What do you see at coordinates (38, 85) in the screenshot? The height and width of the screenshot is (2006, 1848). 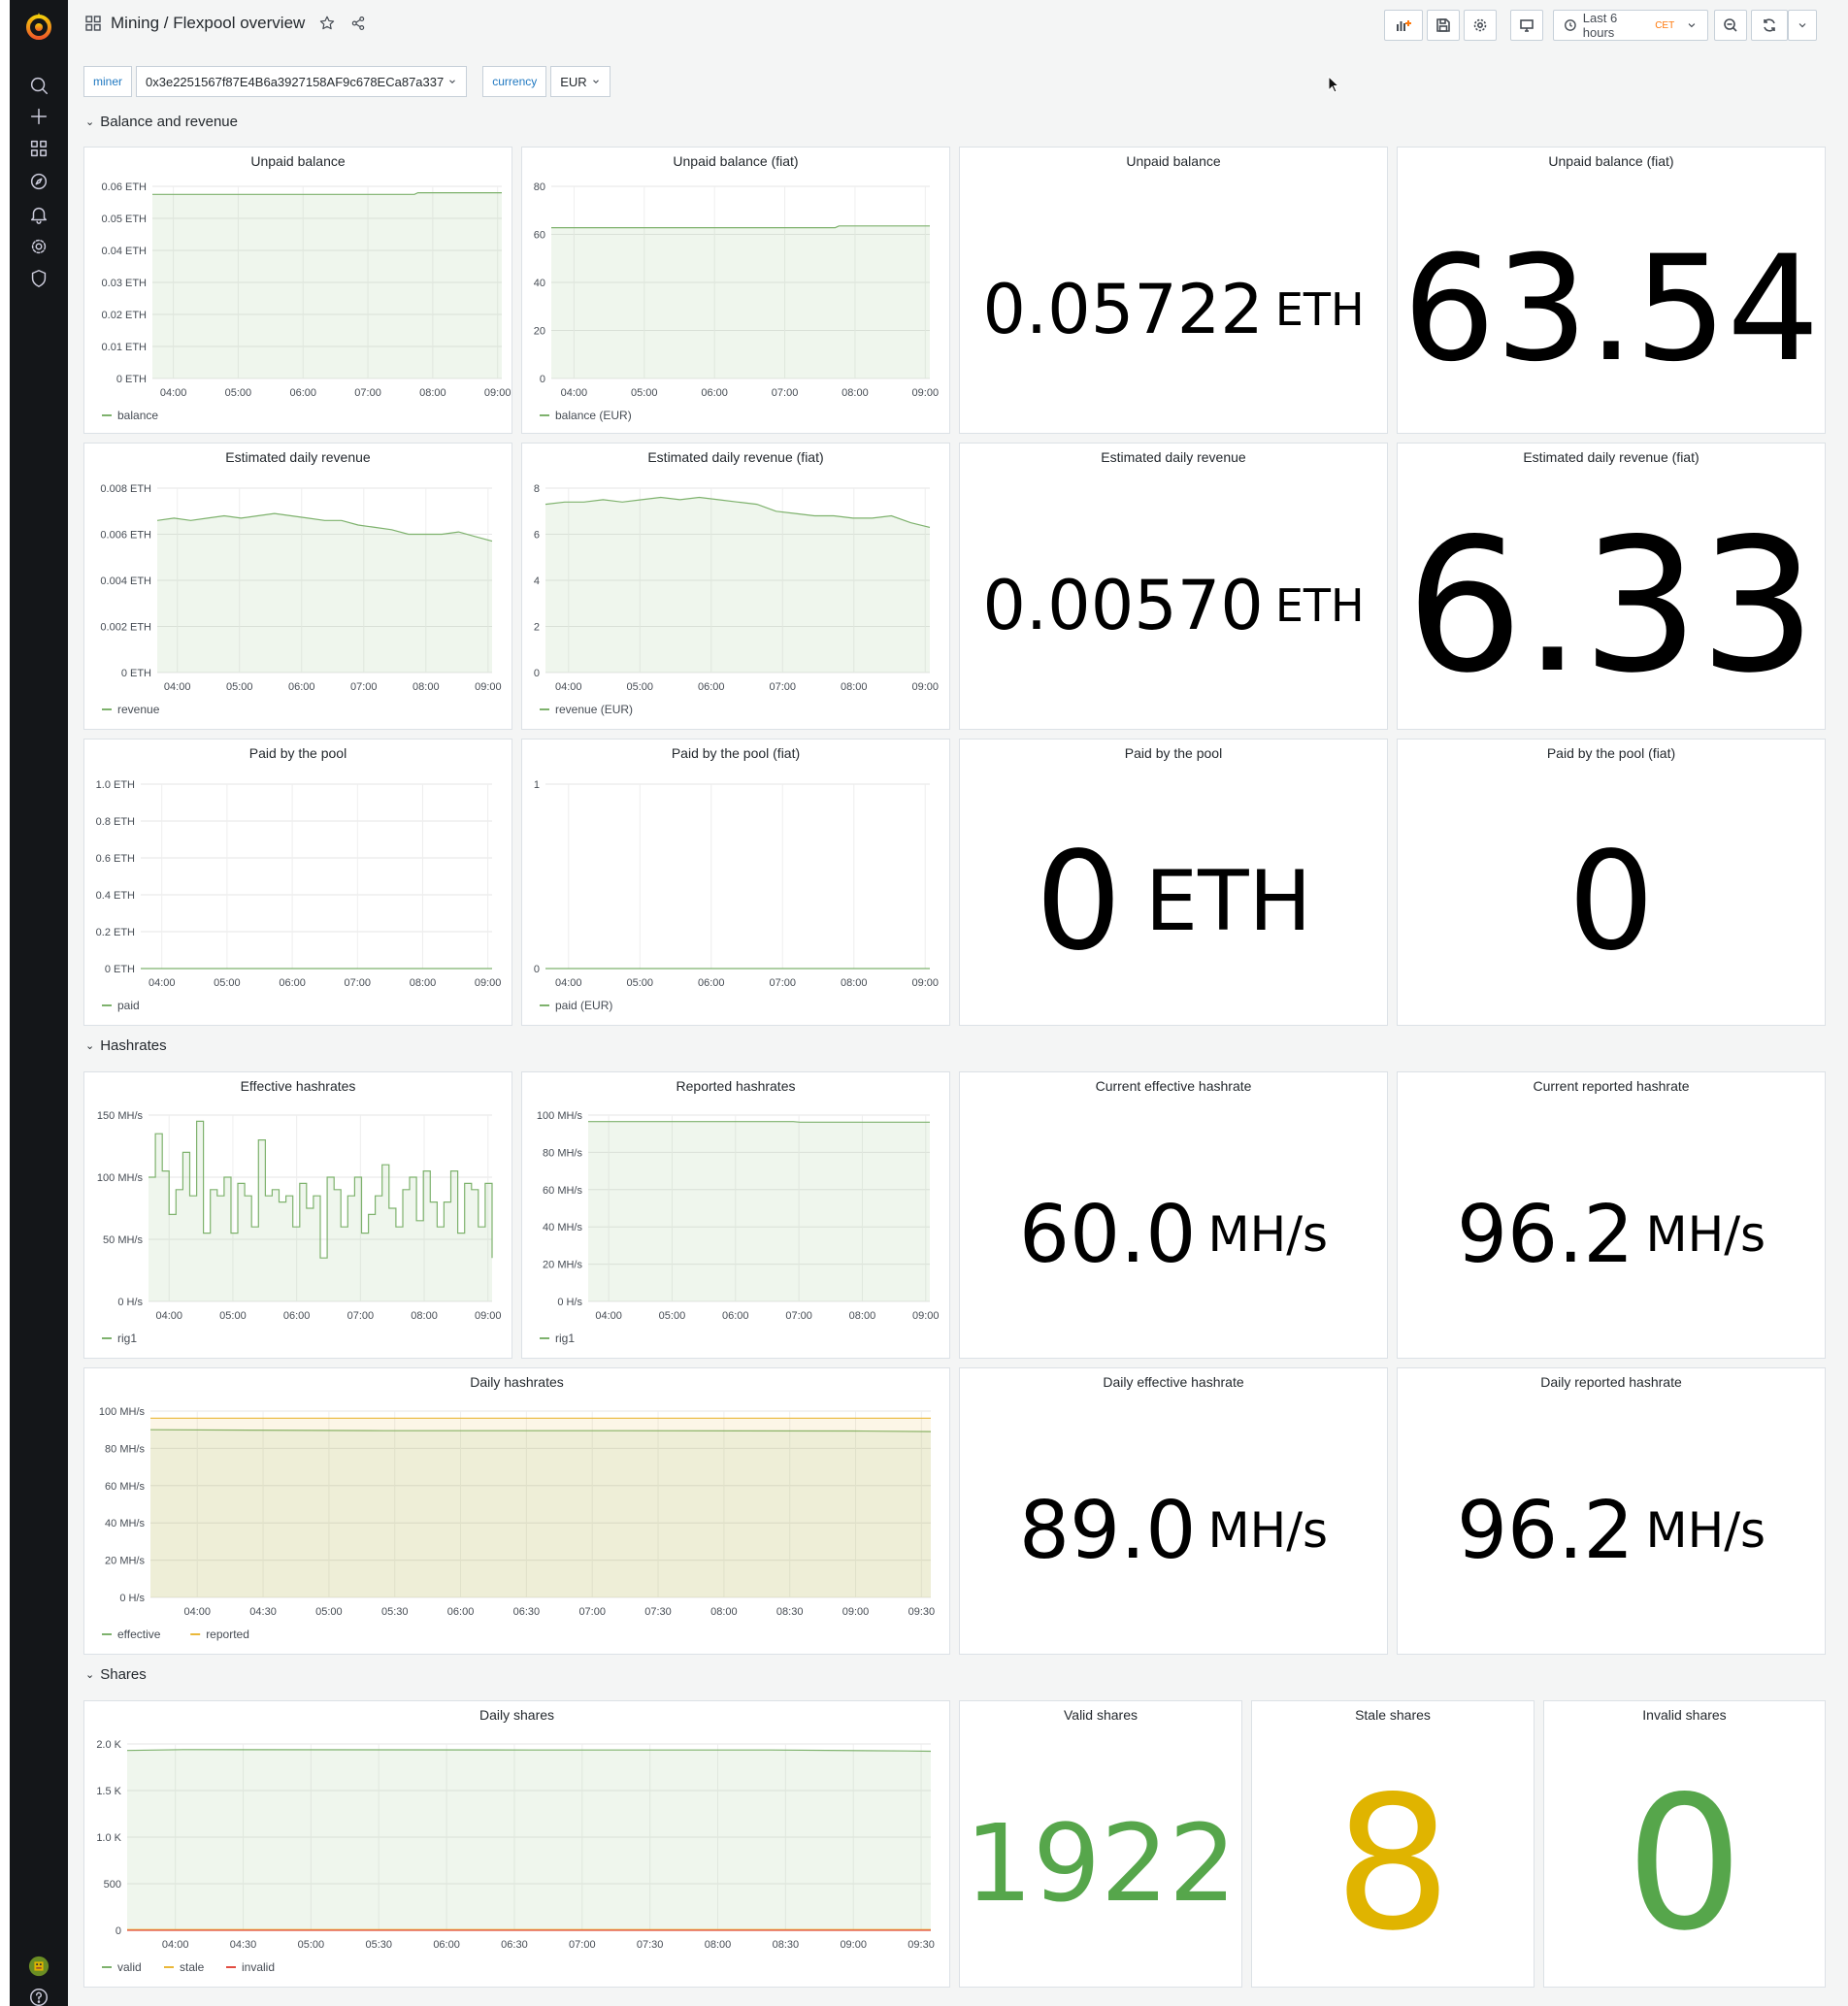 I see `search-icon` at bounding box center [38, 85].